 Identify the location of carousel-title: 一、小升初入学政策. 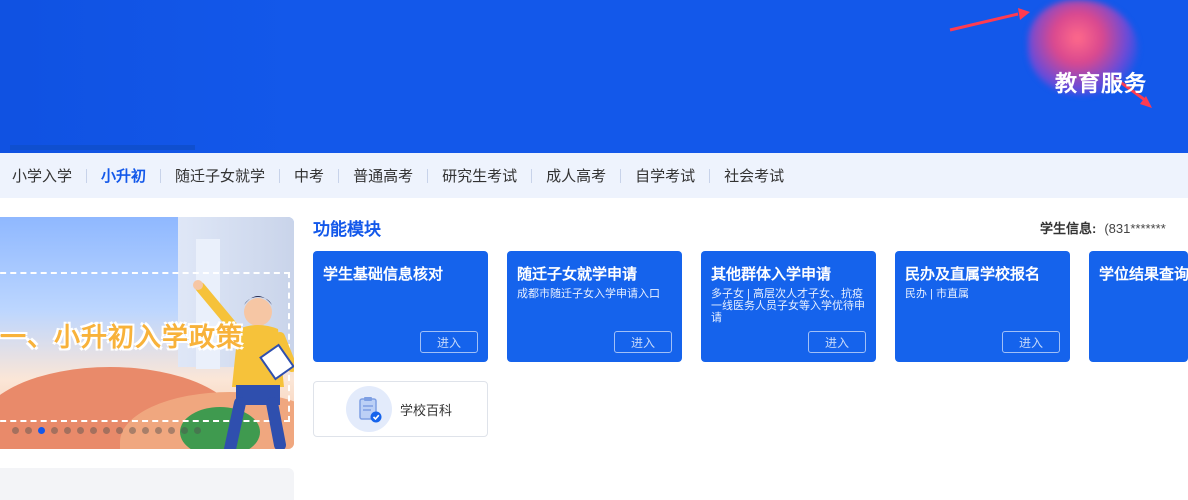
(122, 337).